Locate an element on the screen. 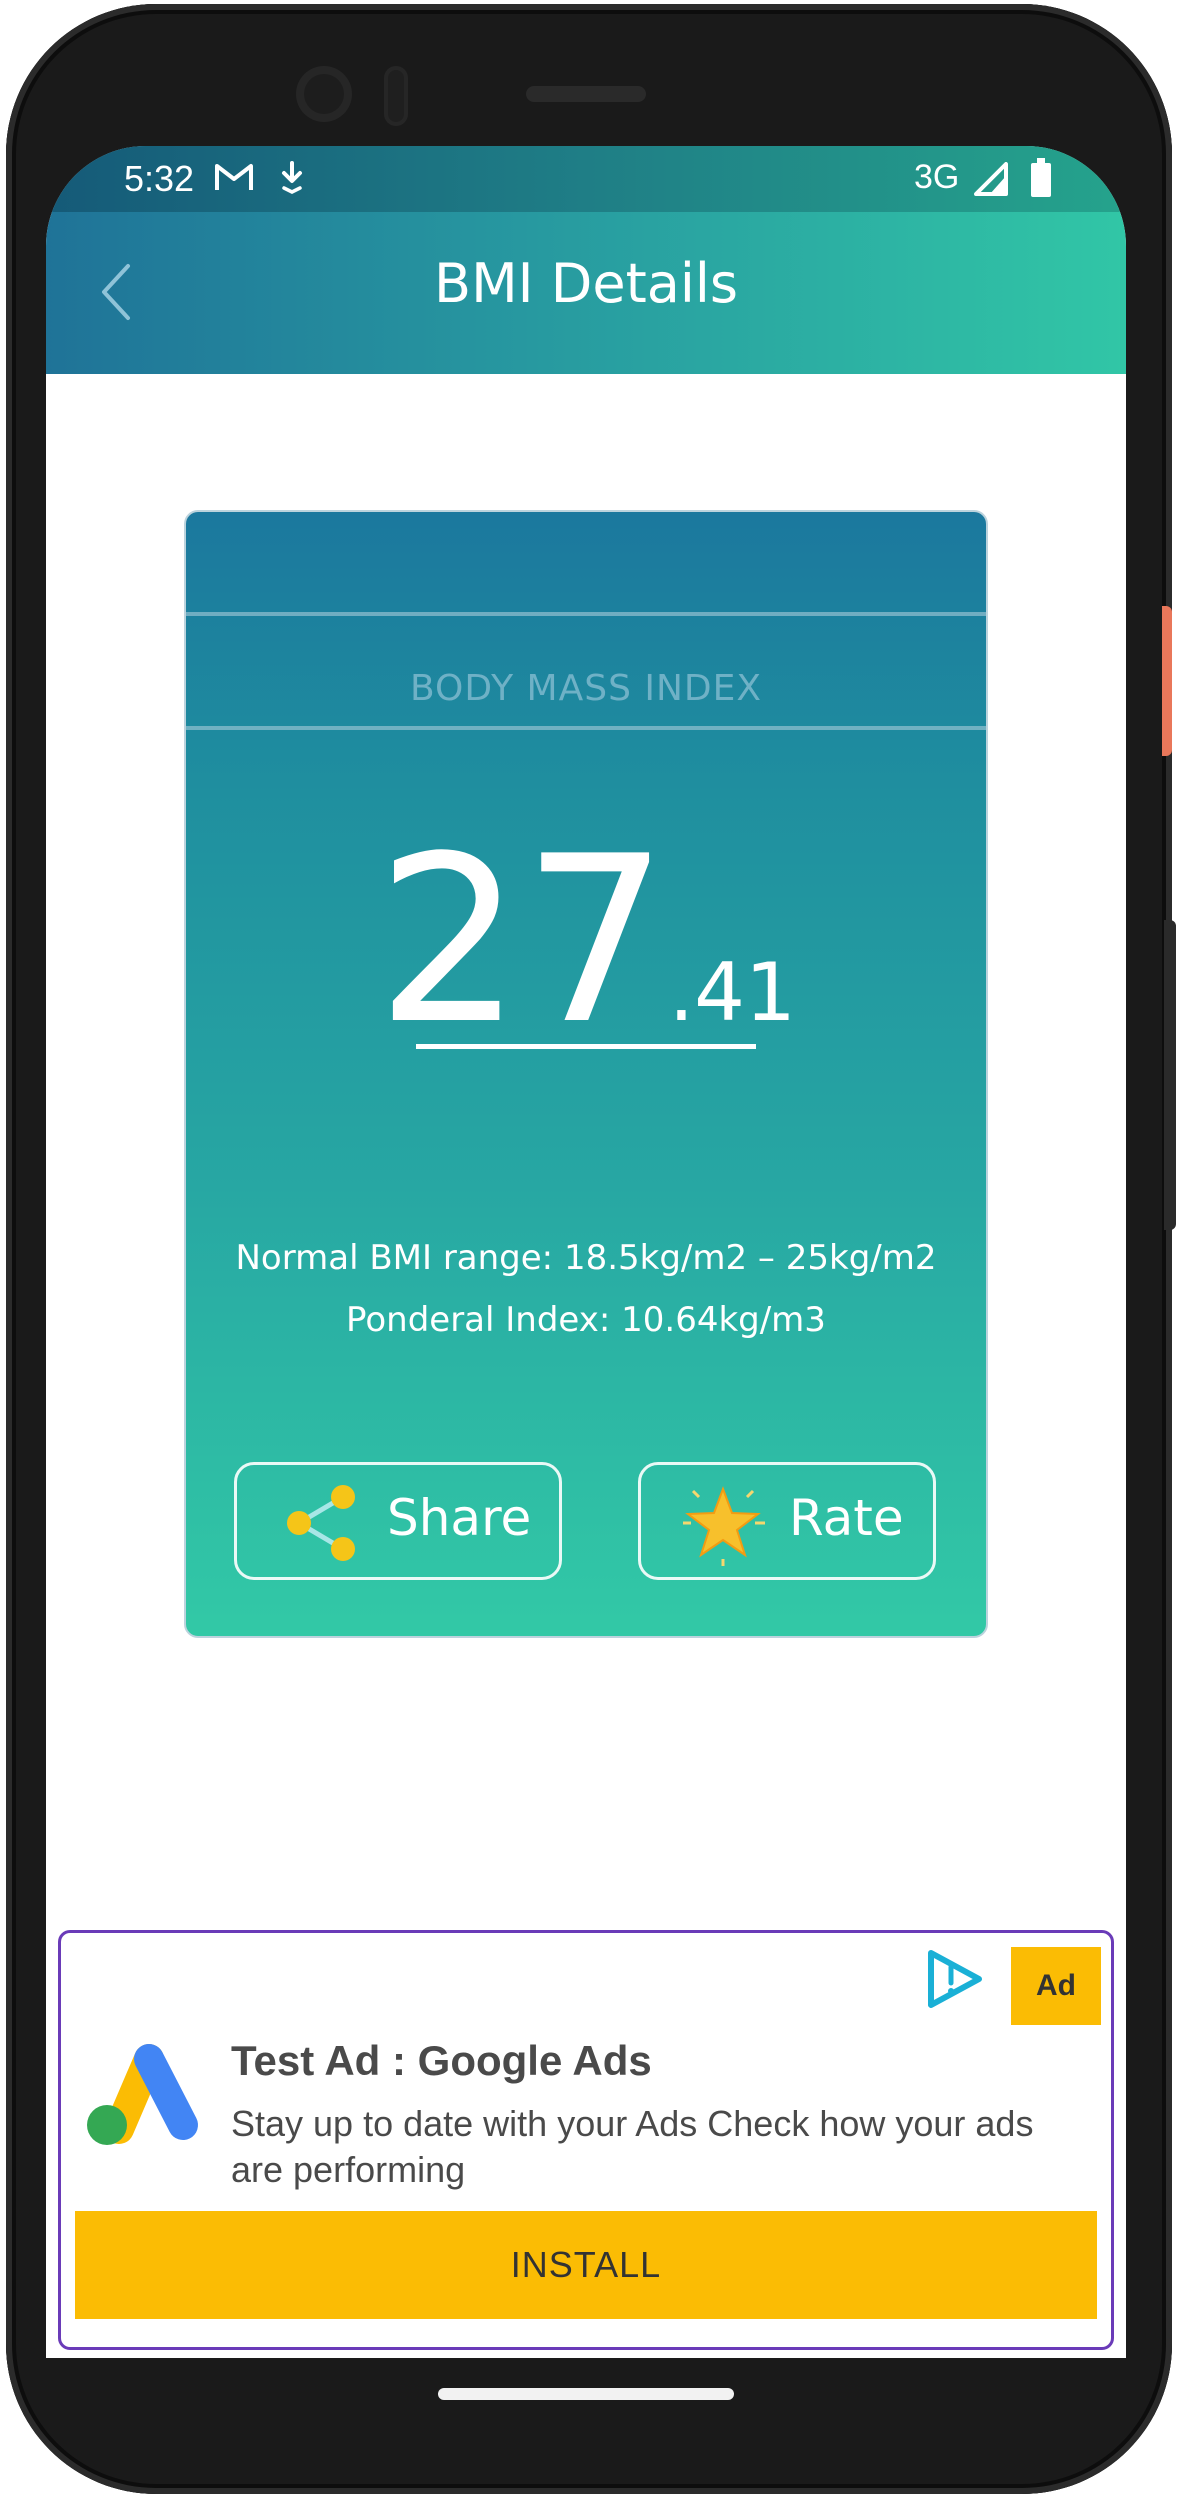  bmi-value: 27.41 is located at coordinates (586, 942).